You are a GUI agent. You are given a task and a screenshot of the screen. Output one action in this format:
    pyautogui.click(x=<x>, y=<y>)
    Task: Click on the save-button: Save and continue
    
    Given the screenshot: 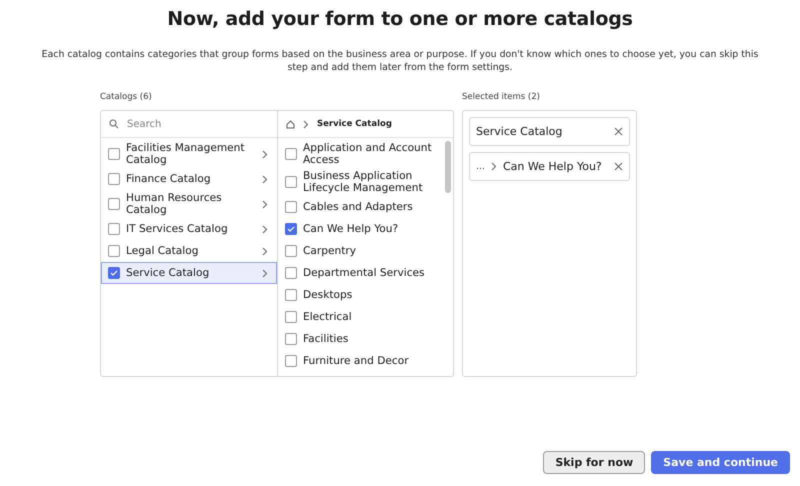 What is the action you would take?
    pyautogui.click(x=720, y=462)
    